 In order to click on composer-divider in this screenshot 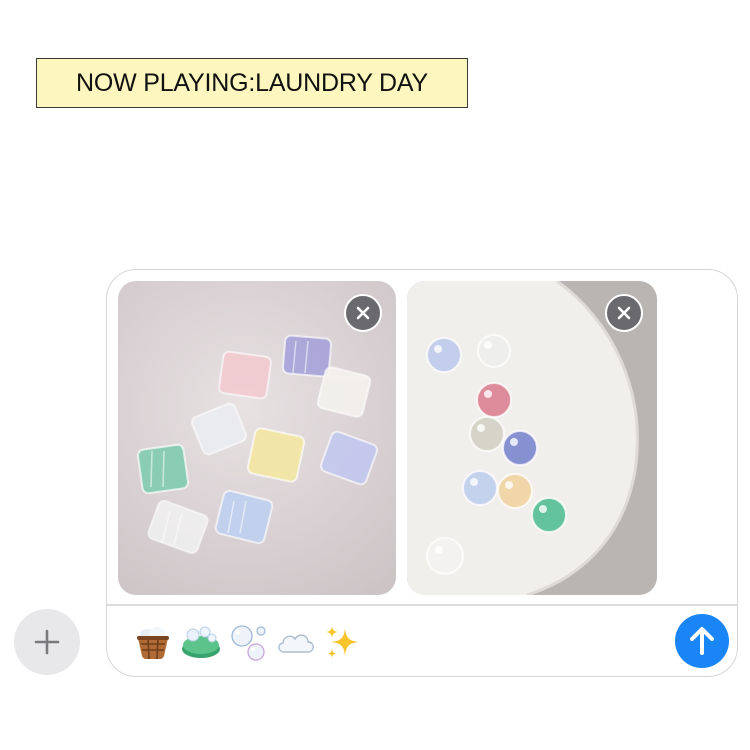, I will do `click(422, 605)`.